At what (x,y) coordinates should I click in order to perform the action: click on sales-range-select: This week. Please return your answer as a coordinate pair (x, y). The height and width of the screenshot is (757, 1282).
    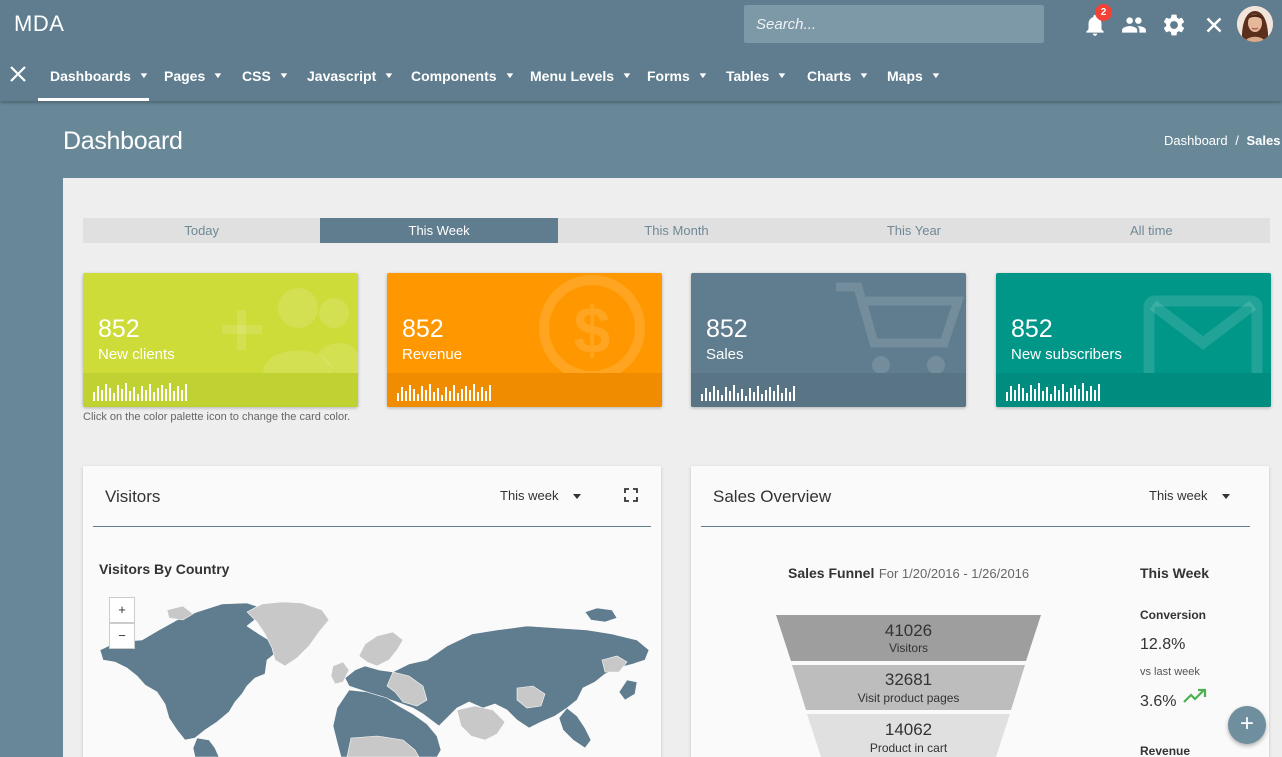
    Looking at the image, I should click on (1189, 495).